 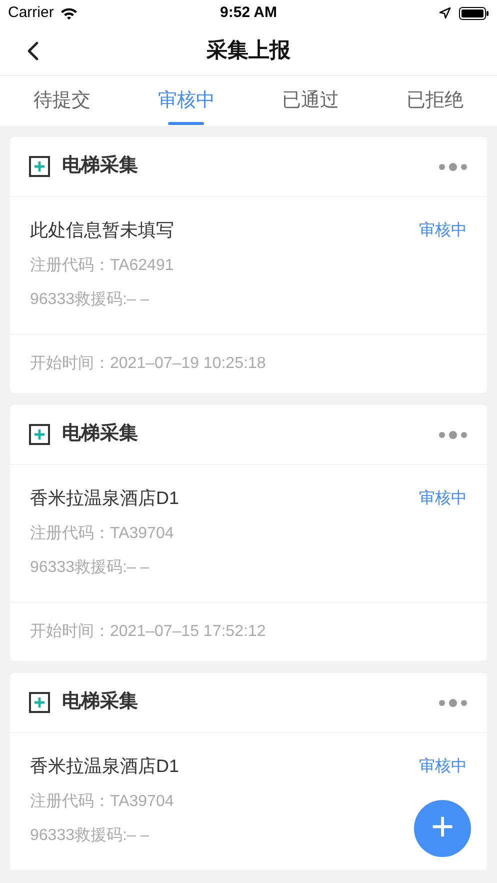 What do you see at coordinates (102, 230) in the screenshot?
I see `elevator-name: 此处信息暂未填写` at bounding box center [102, 230].